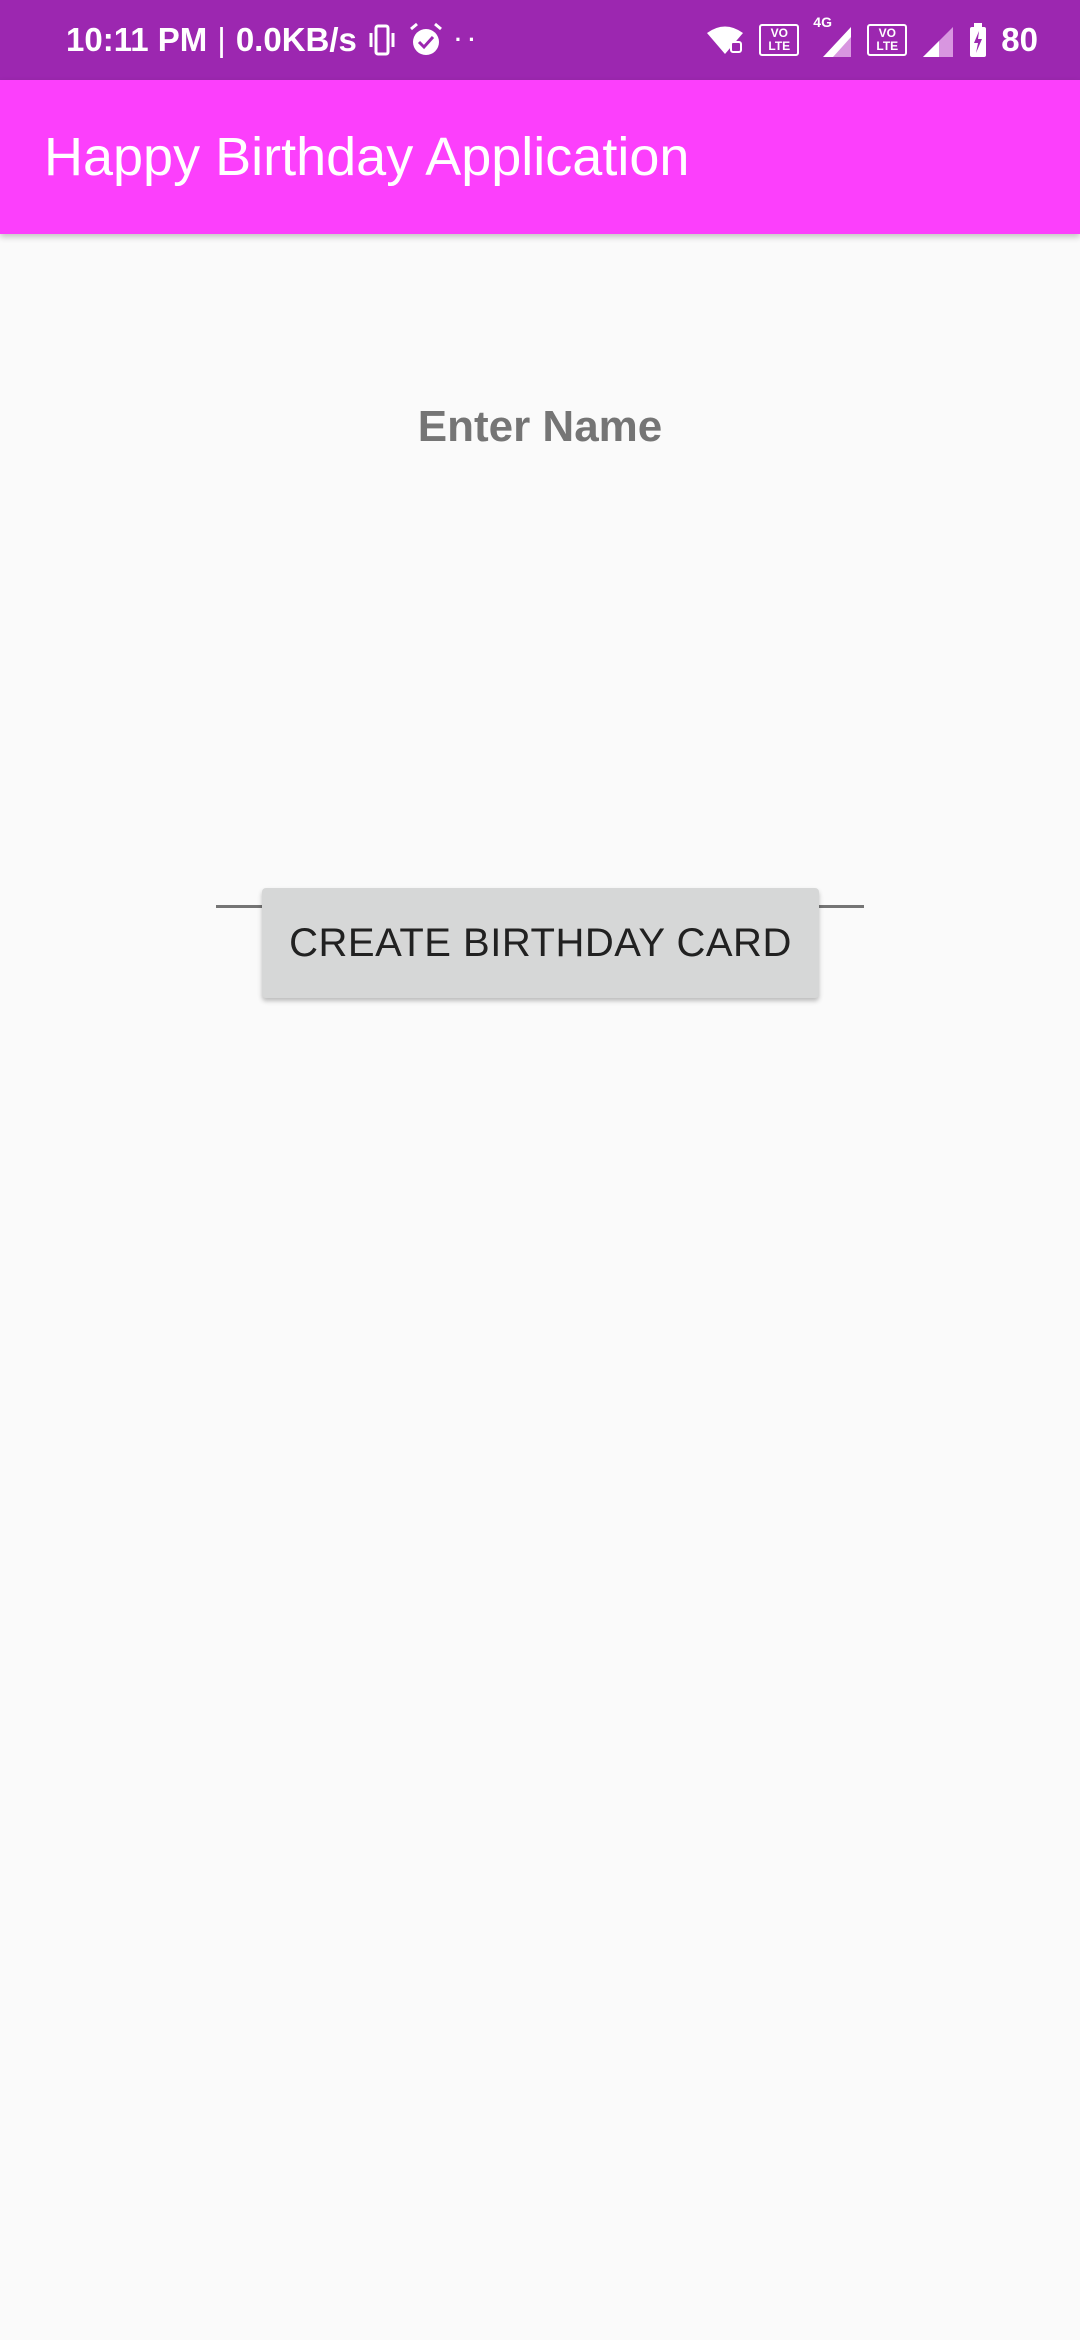  What do you see at coordinates (382, 40) in the screenshot?
I see `vibrate-icon` at bounding box center [382, 40].